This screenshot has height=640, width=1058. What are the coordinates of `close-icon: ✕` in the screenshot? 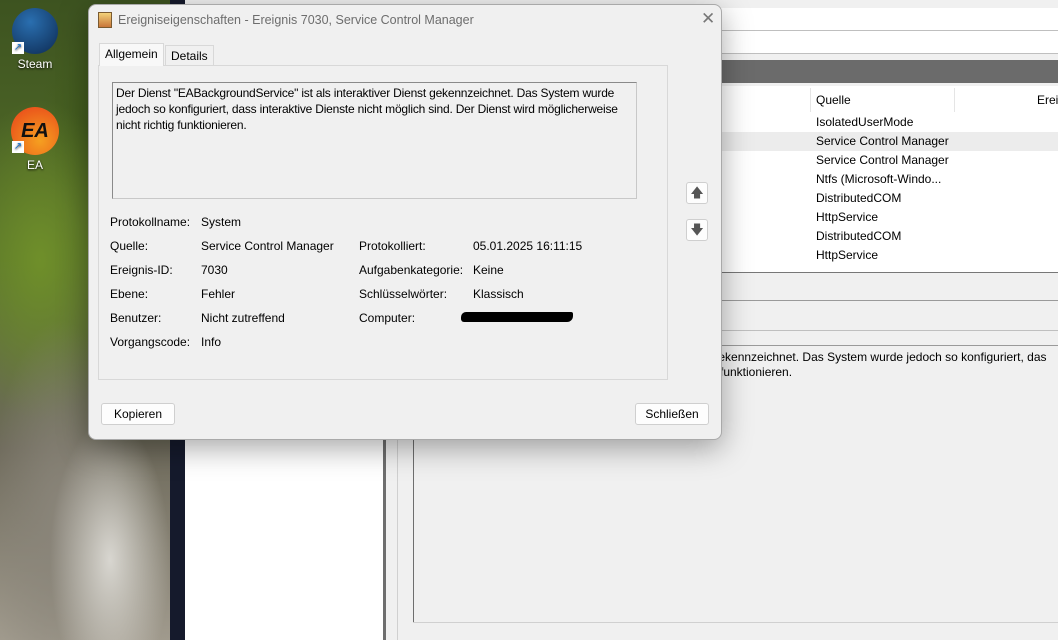 It's located at (708, 19).